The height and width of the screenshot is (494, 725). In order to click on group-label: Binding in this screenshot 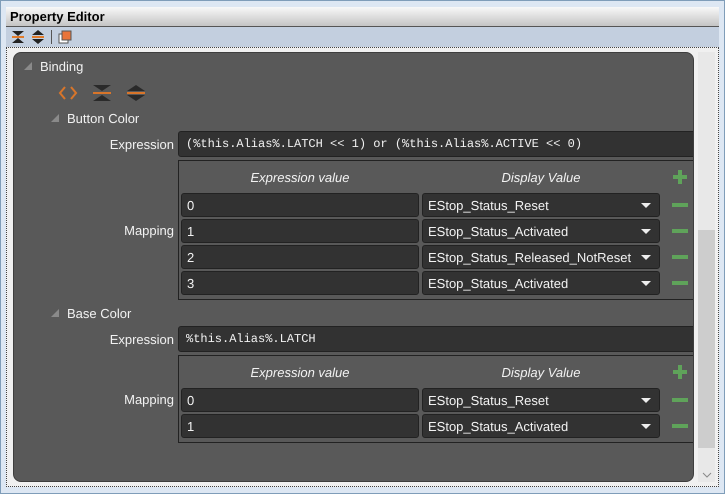, I will do `click(62, 66)`.